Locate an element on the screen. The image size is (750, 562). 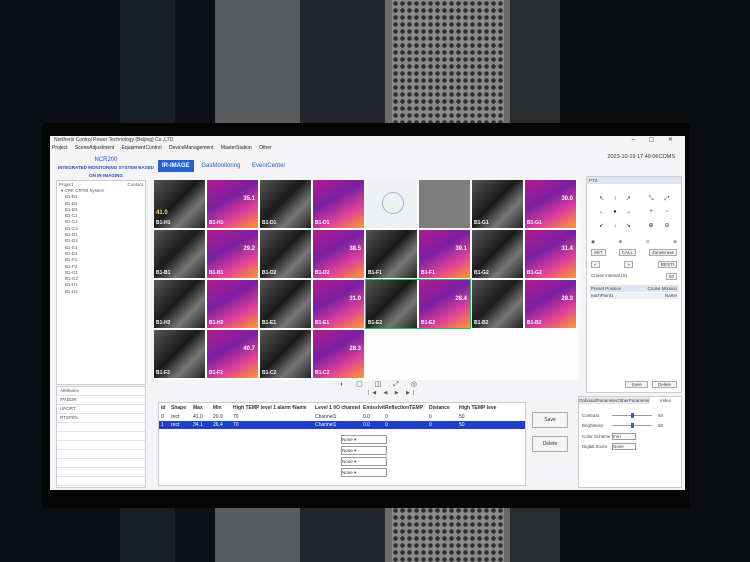
camera-thermal-feed: B1-B1 29.2 is located at coordinates (232, 254).